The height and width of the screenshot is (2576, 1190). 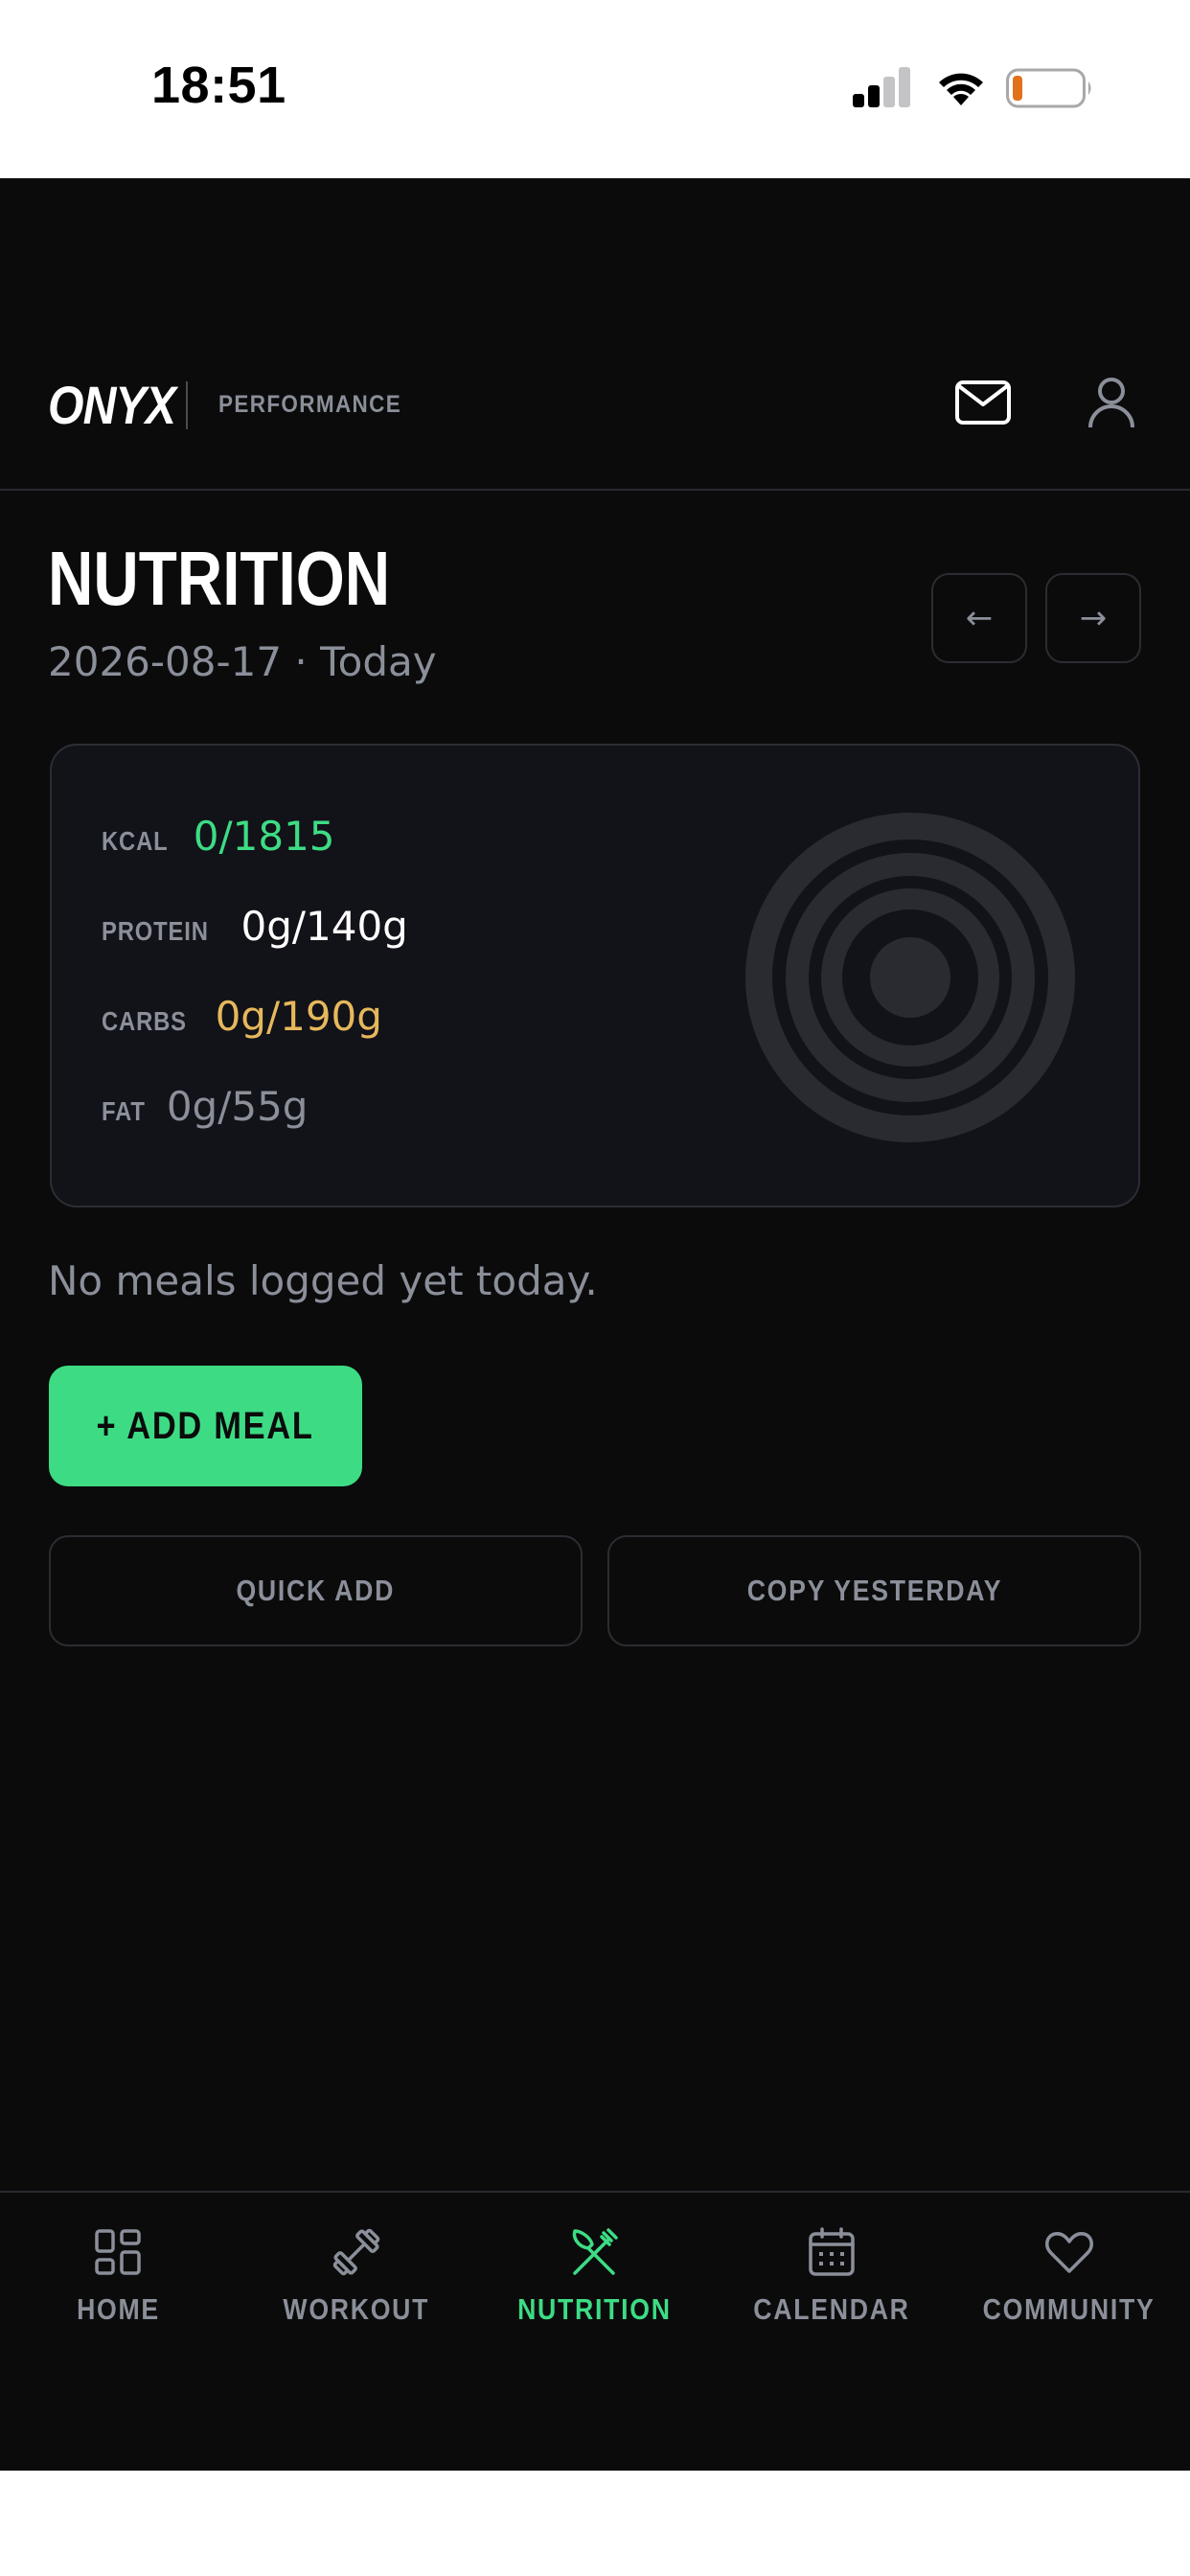 I want to click on fat-value: 0g/55g, so click(x=238, y=1107).